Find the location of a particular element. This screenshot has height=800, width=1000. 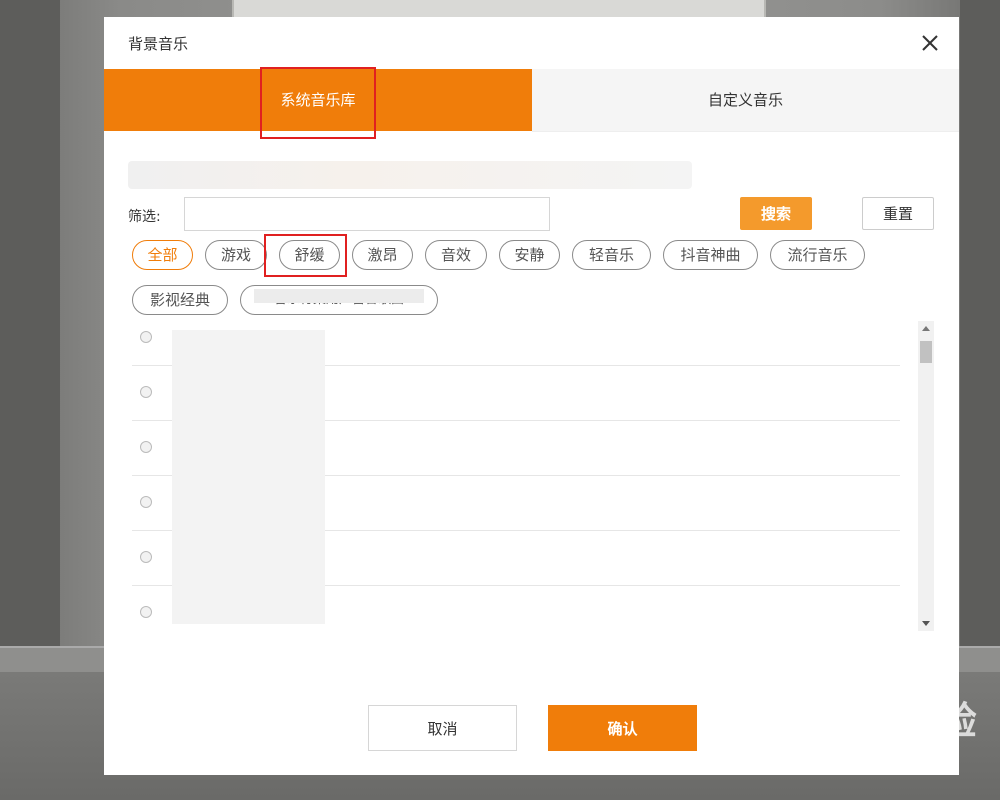

tag-film-classics: 影视经典 is located at coordinates (180, 300).